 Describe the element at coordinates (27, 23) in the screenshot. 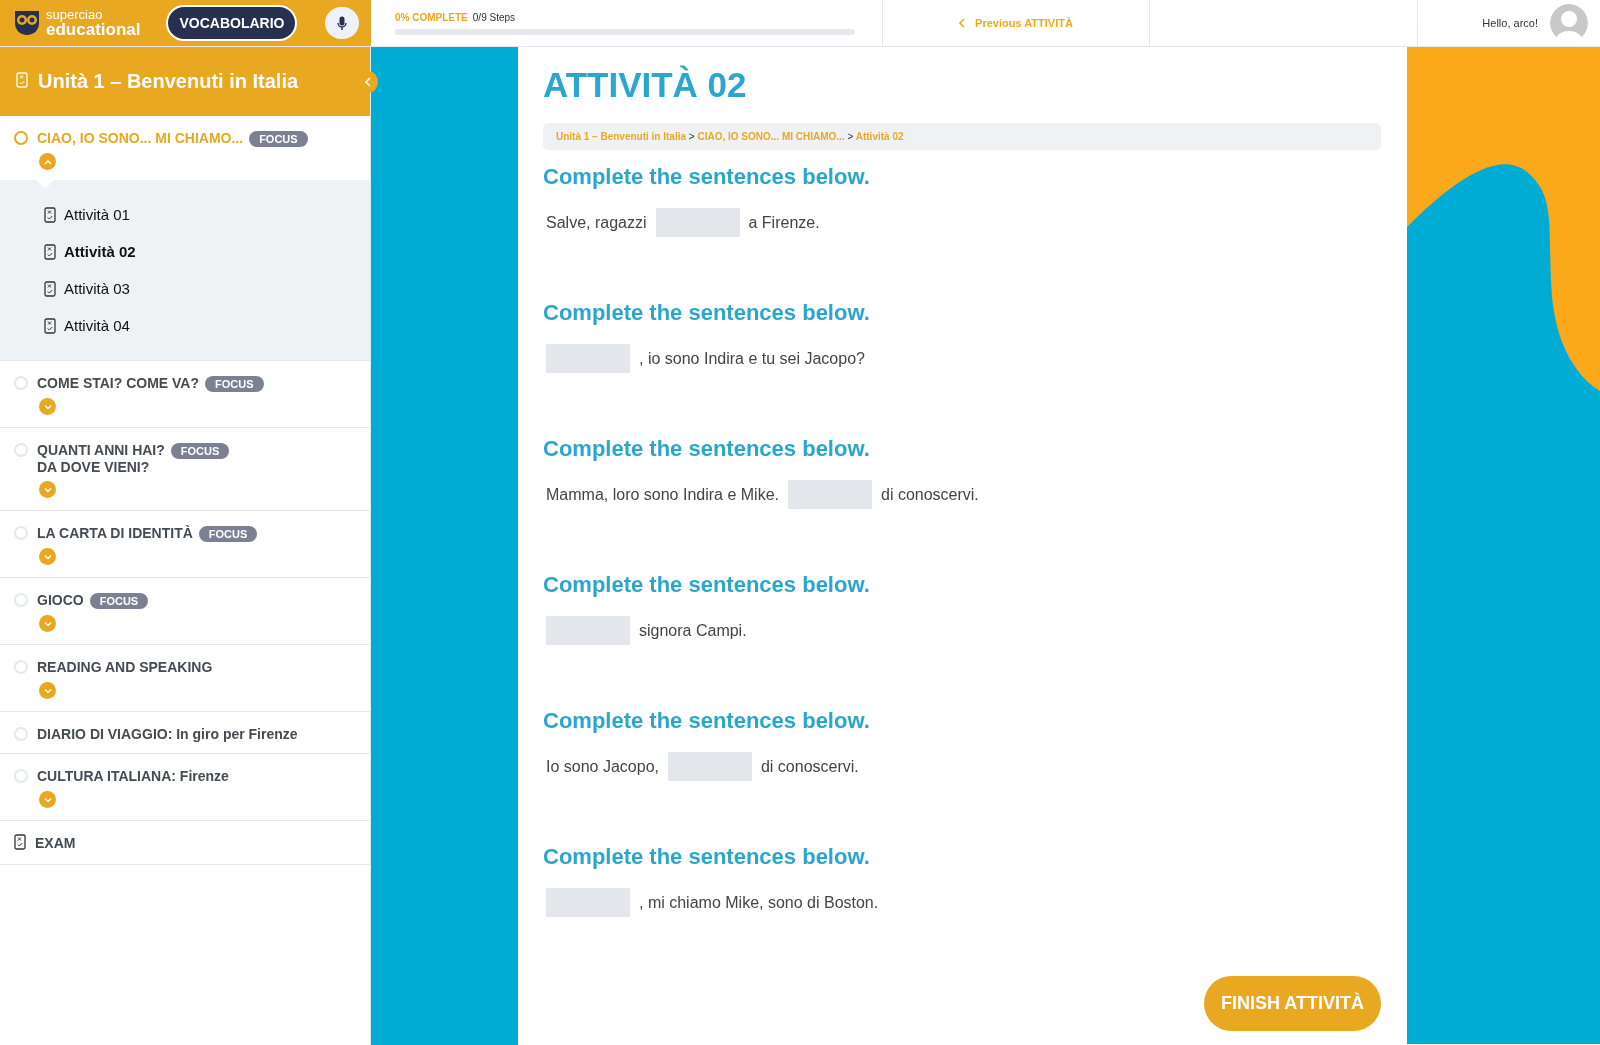

I see `owl-logo-icon` at that location.